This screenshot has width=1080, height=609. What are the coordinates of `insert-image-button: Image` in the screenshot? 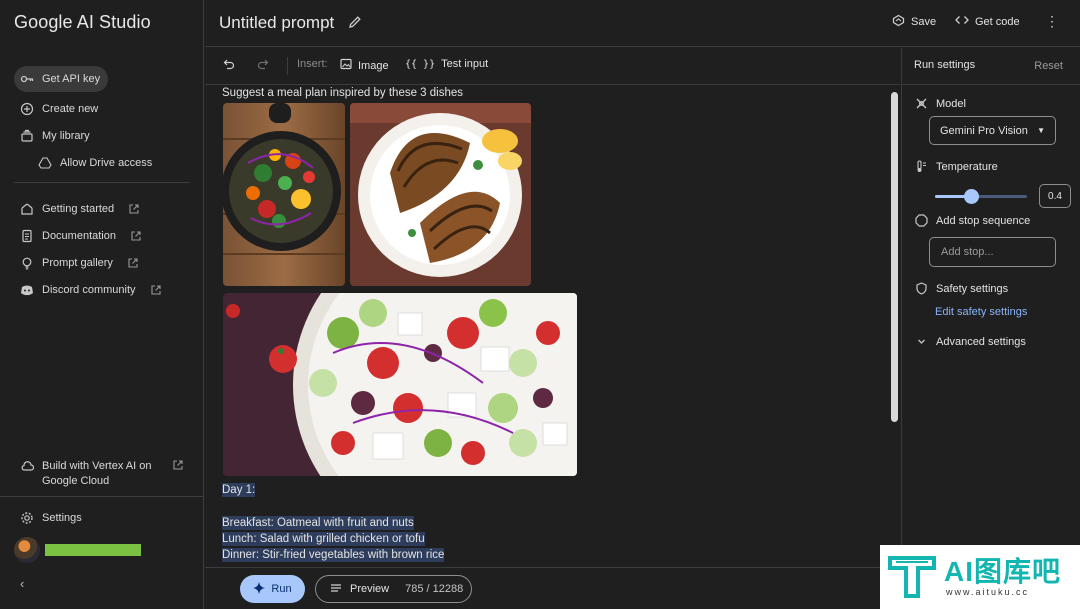 It's located at (364, 65).